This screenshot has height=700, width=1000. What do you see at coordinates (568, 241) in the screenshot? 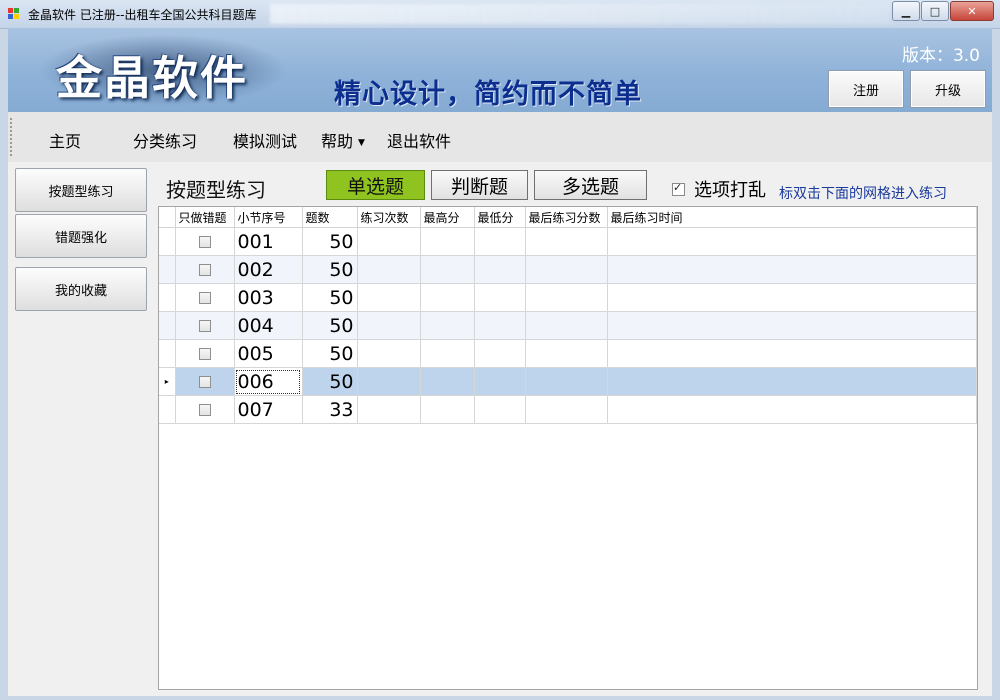
I see `table-row: 001 50` at bounding box center [568, 241].